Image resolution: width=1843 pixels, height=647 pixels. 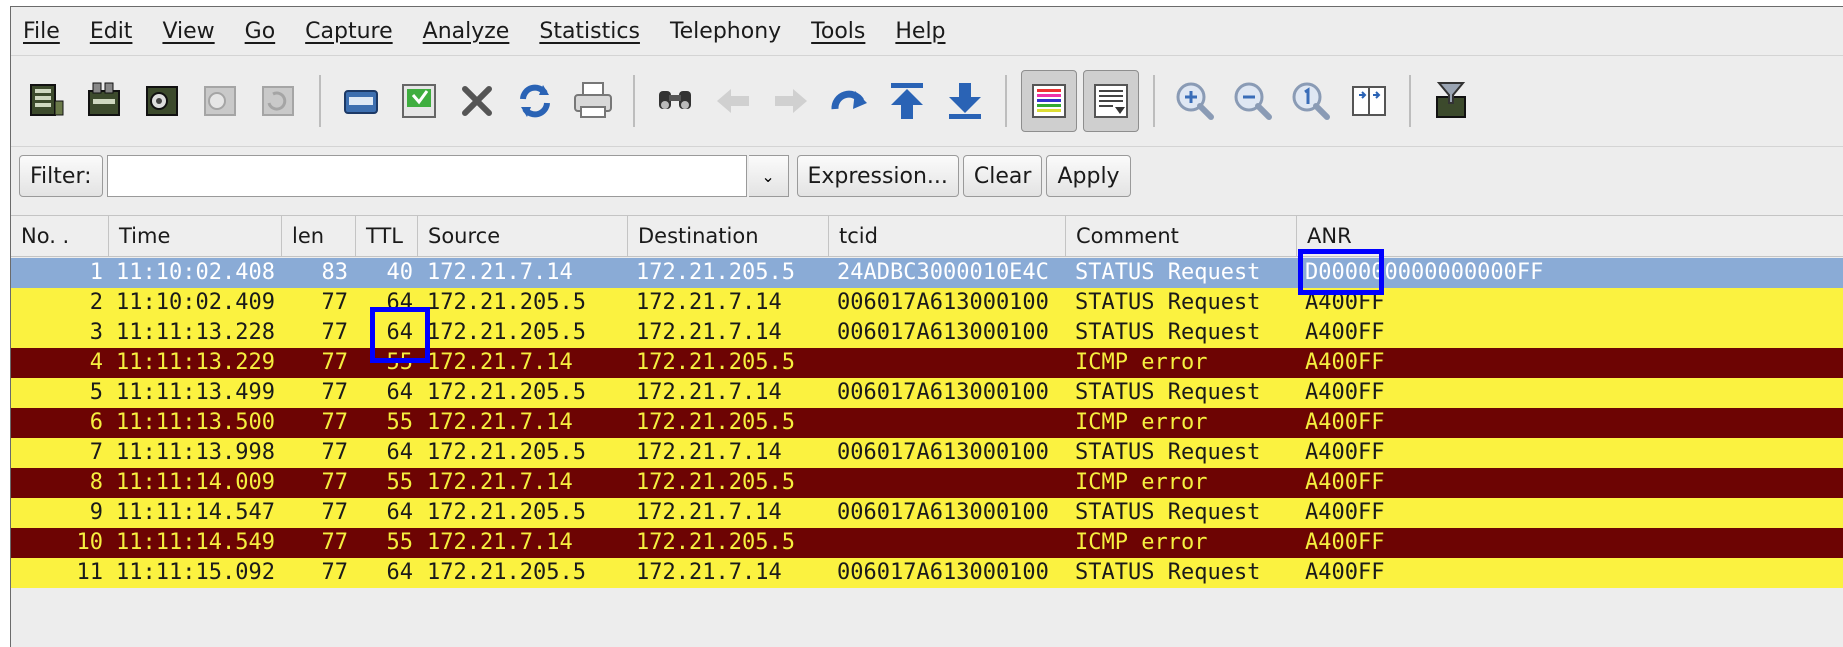 What do you see at coordinates (1002, 176) in the screenshot?
I see `clear-button: Clear` at bounding box center [1002, 176].